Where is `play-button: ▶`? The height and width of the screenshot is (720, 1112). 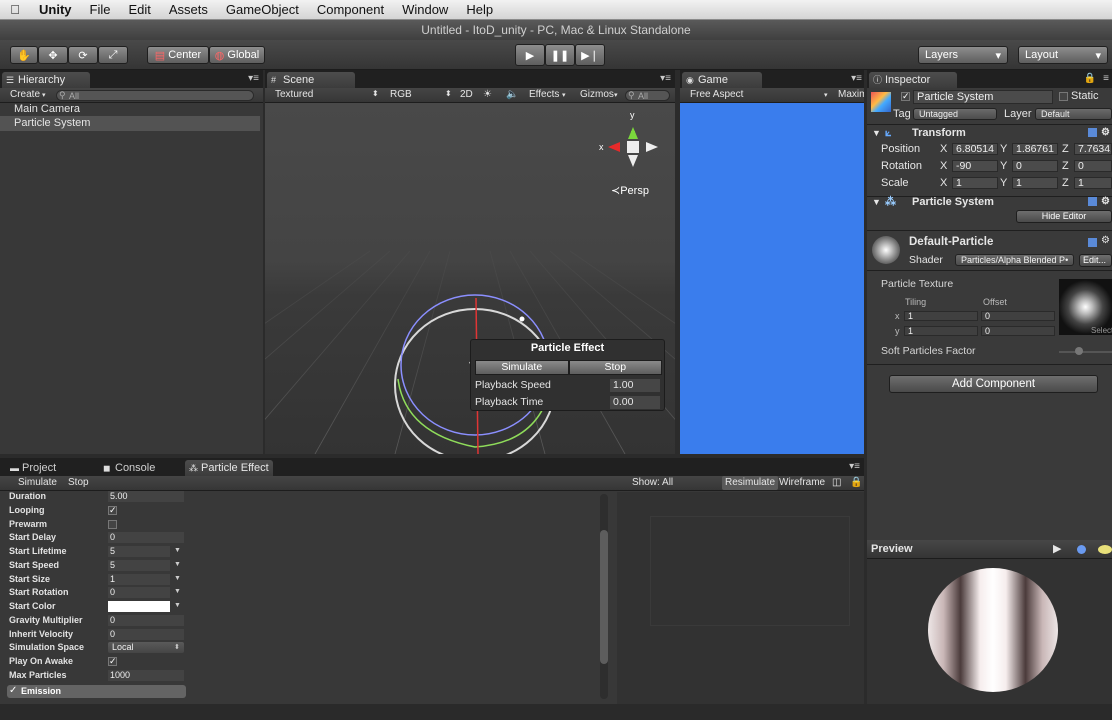
play-button: ▶ is located at coordinates (530, 55).